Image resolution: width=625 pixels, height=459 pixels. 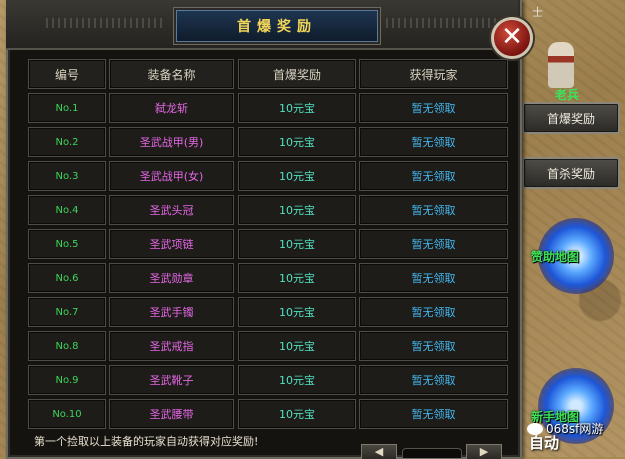 What do you see at coordinates (67, 312) in the screenshot?
I see `row-number: No.7` at bounding box center [67, 312].